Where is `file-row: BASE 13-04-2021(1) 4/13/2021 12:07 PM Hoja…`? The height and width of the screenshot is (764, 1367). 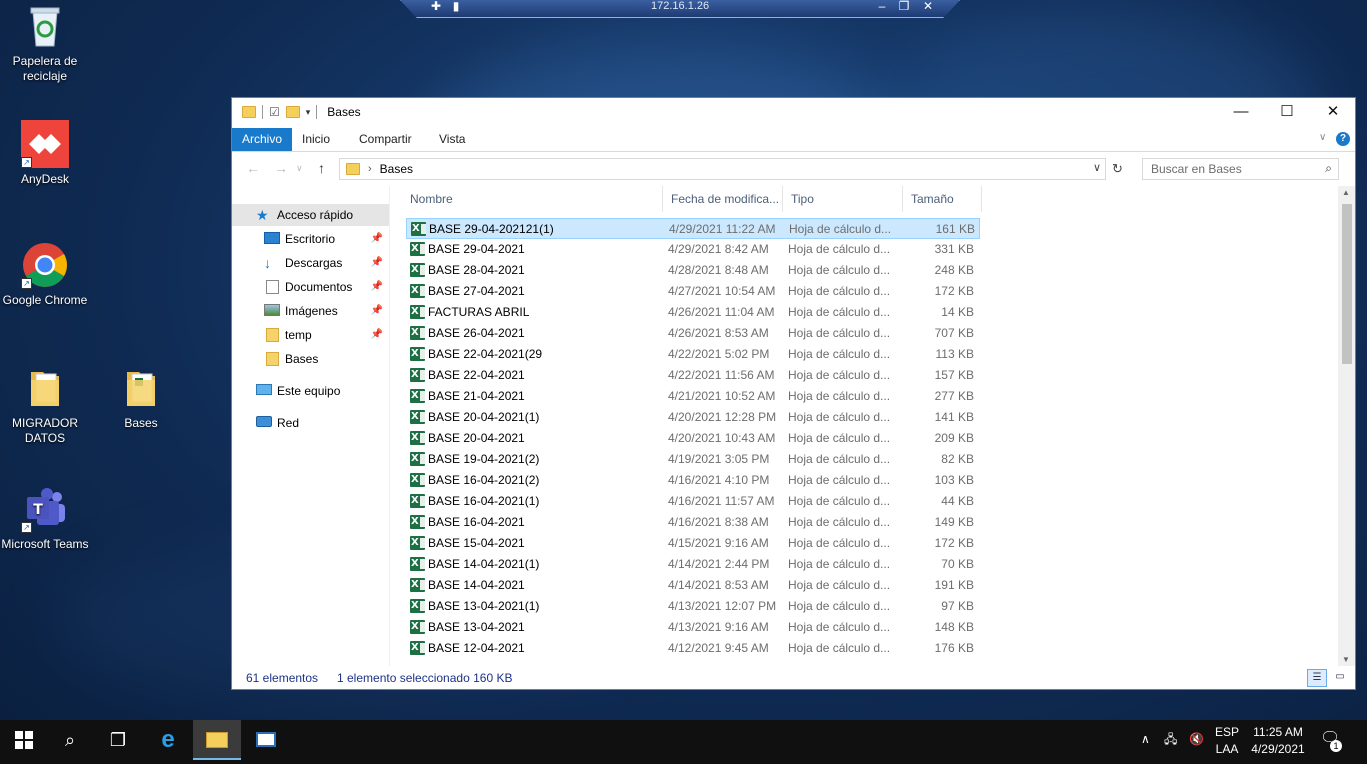 file-row: BASE 13-04-2021(1) 4/13/2021 12:07 PM Hoja… is located at coordinates (693, 606).